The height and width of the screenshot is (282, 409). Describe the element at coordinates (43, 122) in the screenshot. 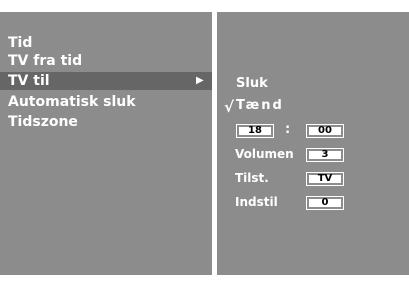

I see `menu-item-label: Tidszone` at that location.